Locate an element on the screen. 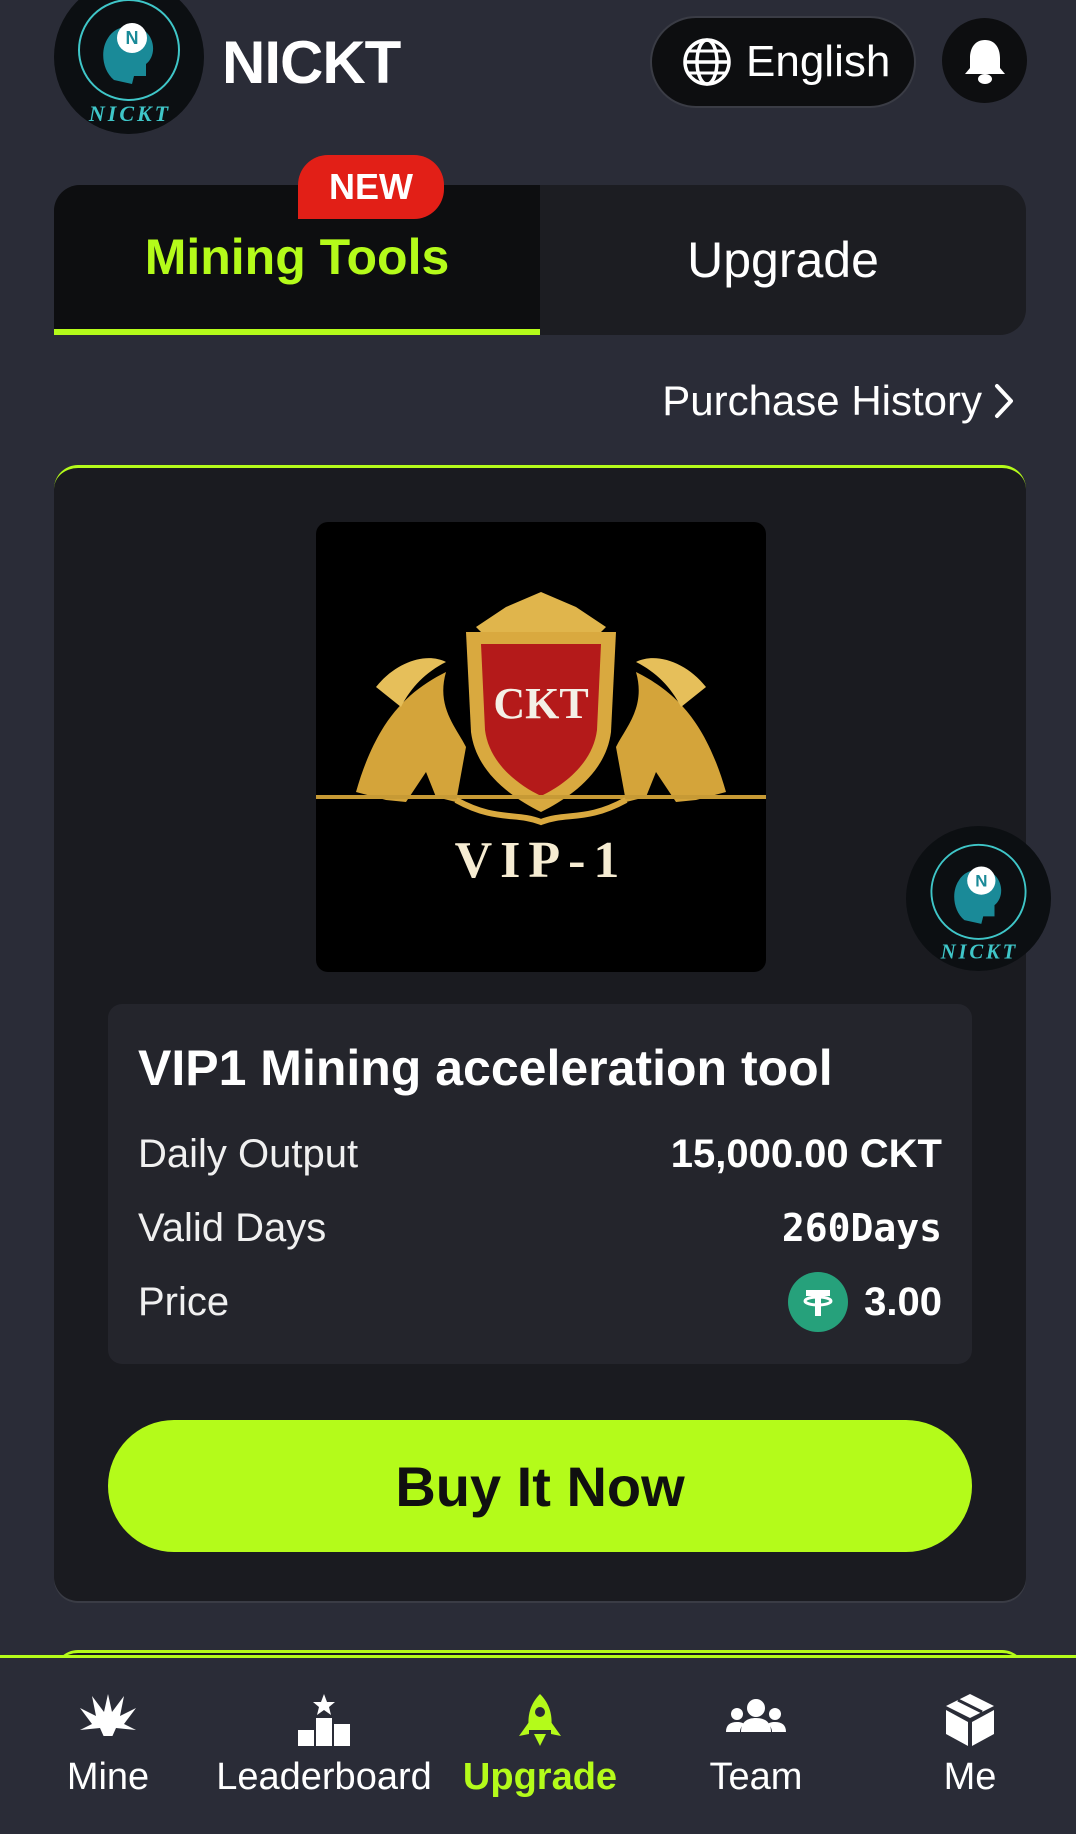 The width and height of the screenshot is (1076, 1834). tab-upgrade: Upgrade is located at coordinates (783, 260).